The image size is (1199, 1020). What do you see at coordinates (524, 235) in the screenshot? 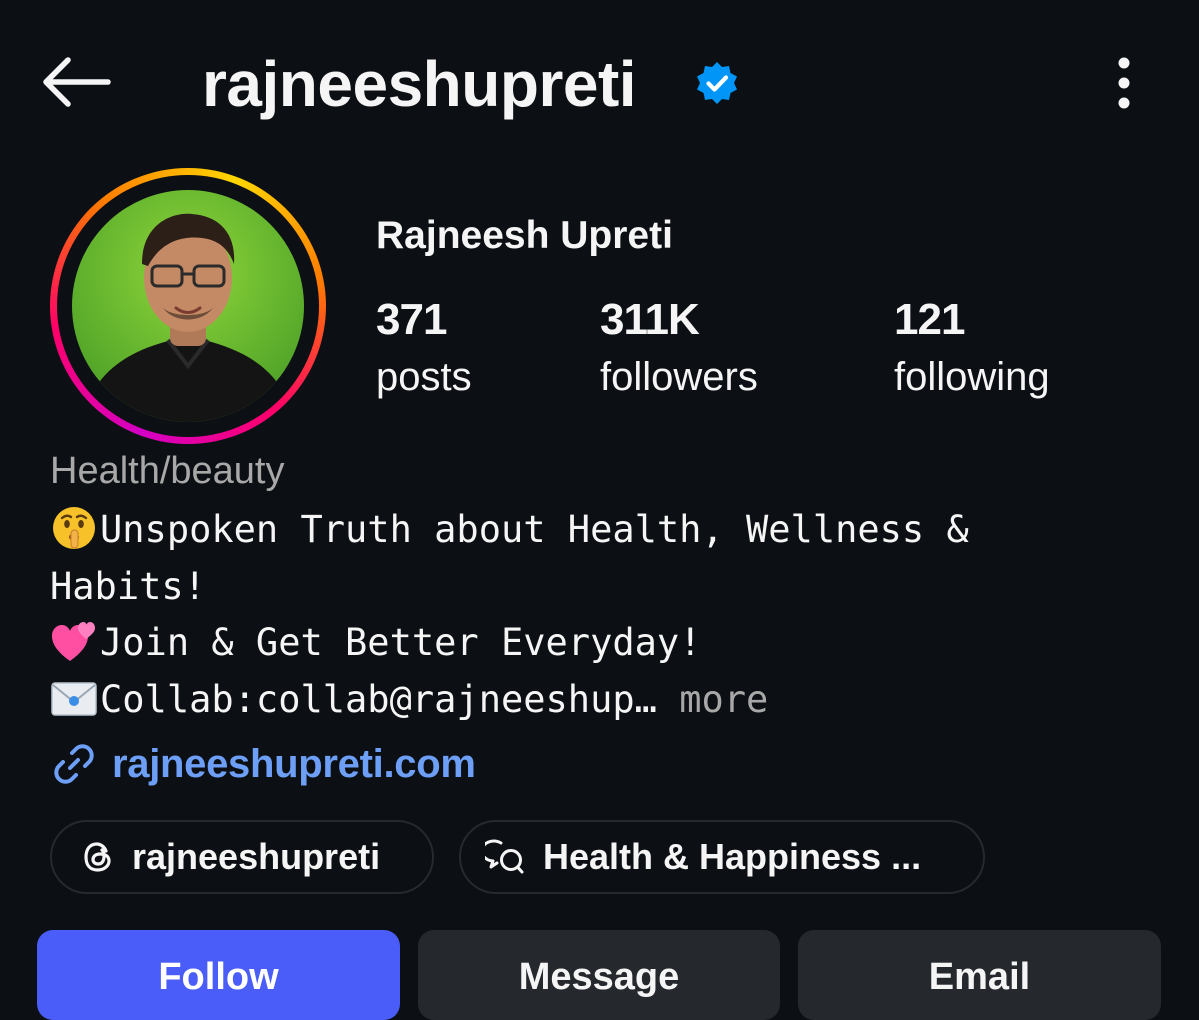
I see `display-name: Rajneesh Upreti` at bounding box center [524, 235].